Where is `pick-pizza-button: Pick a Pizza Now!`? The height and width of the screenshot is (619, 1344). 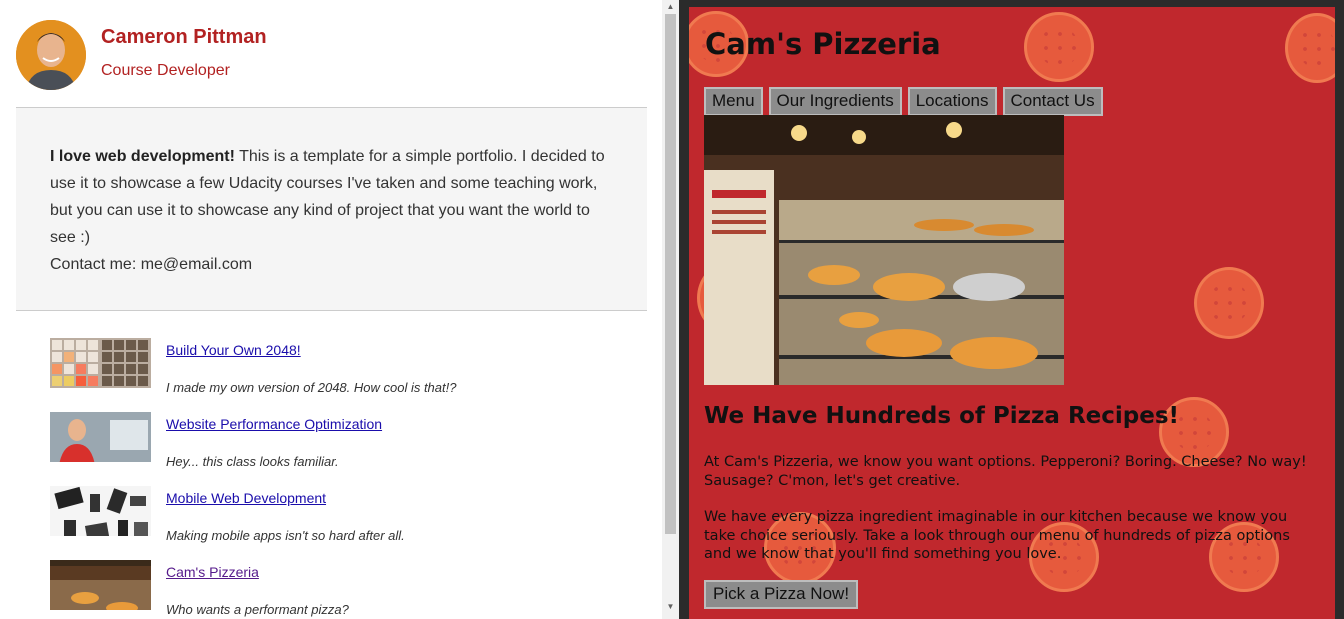
pick-pizza-button: Pick a Pizza Now! is located at coordinates (781, 594).